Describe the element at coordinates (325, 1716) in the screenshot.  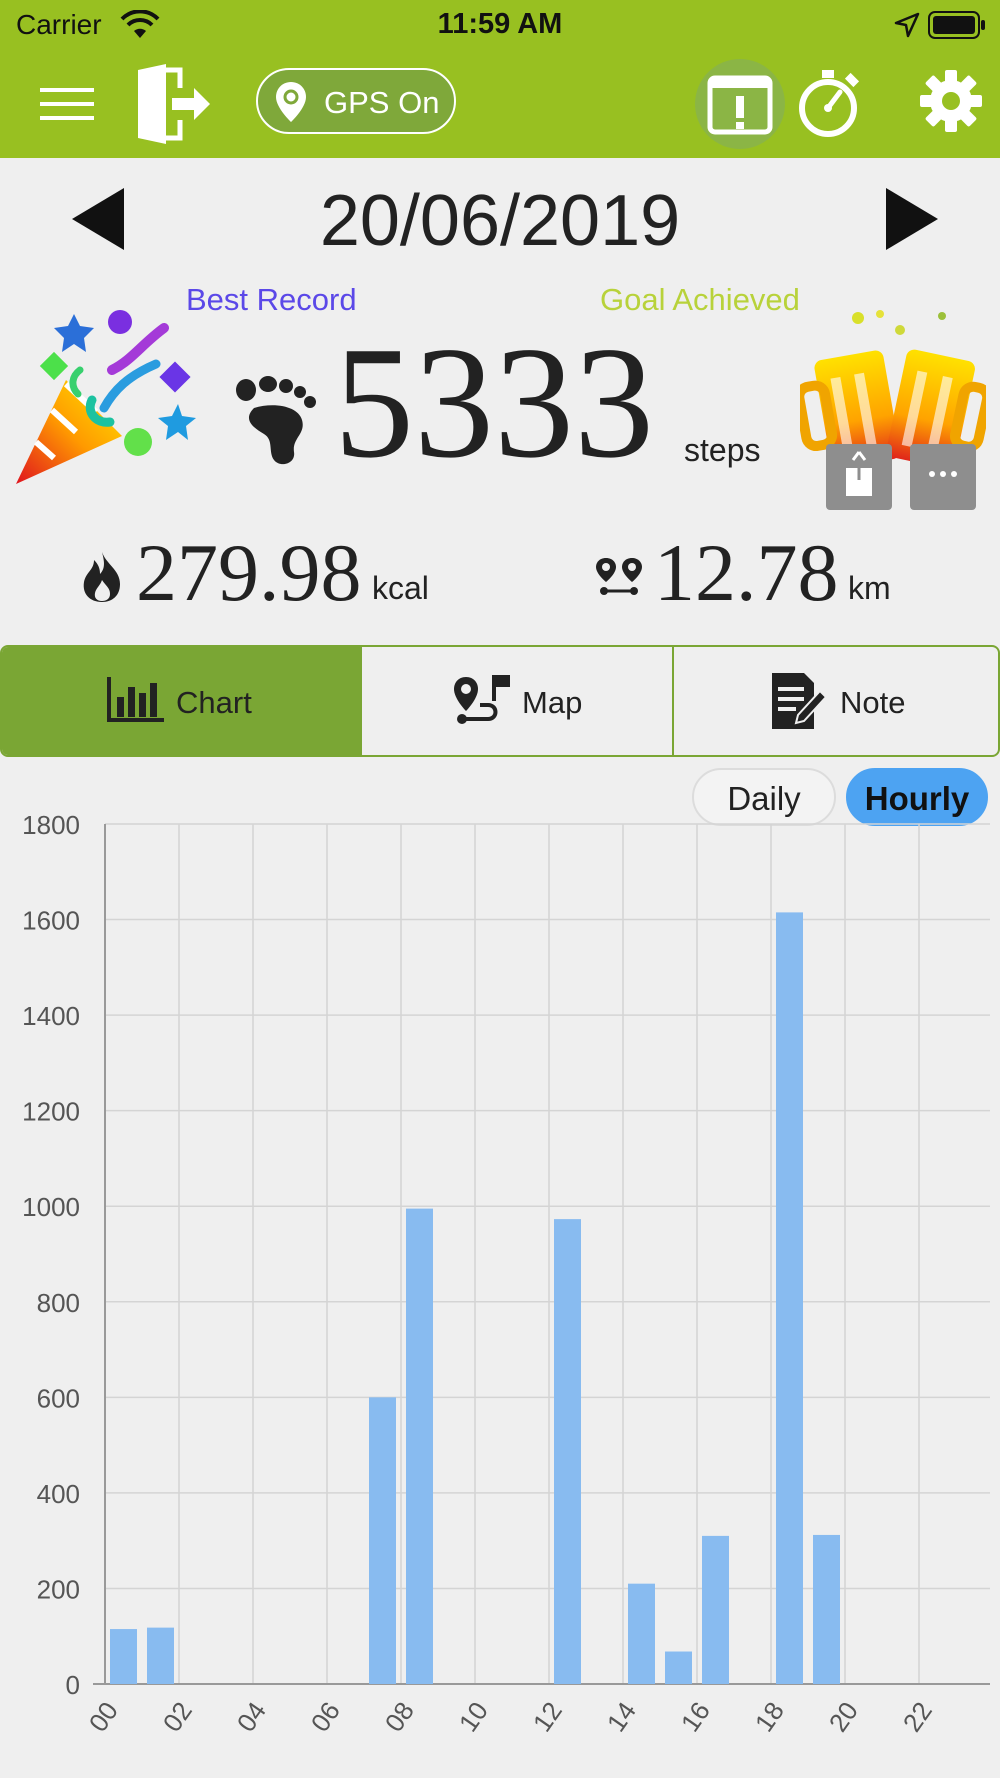
I see `x-tick-label: 06` at that location.